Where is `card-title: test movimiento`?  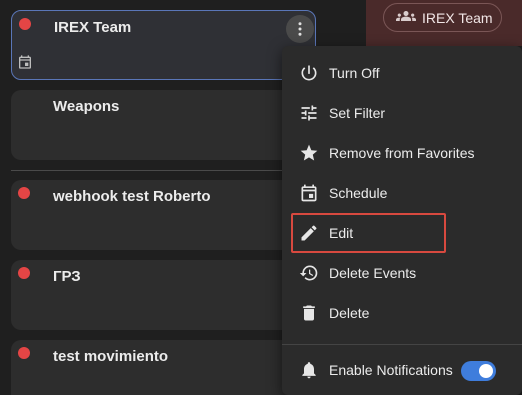 card-title: test movimiento is located at coordinates (111, 356).